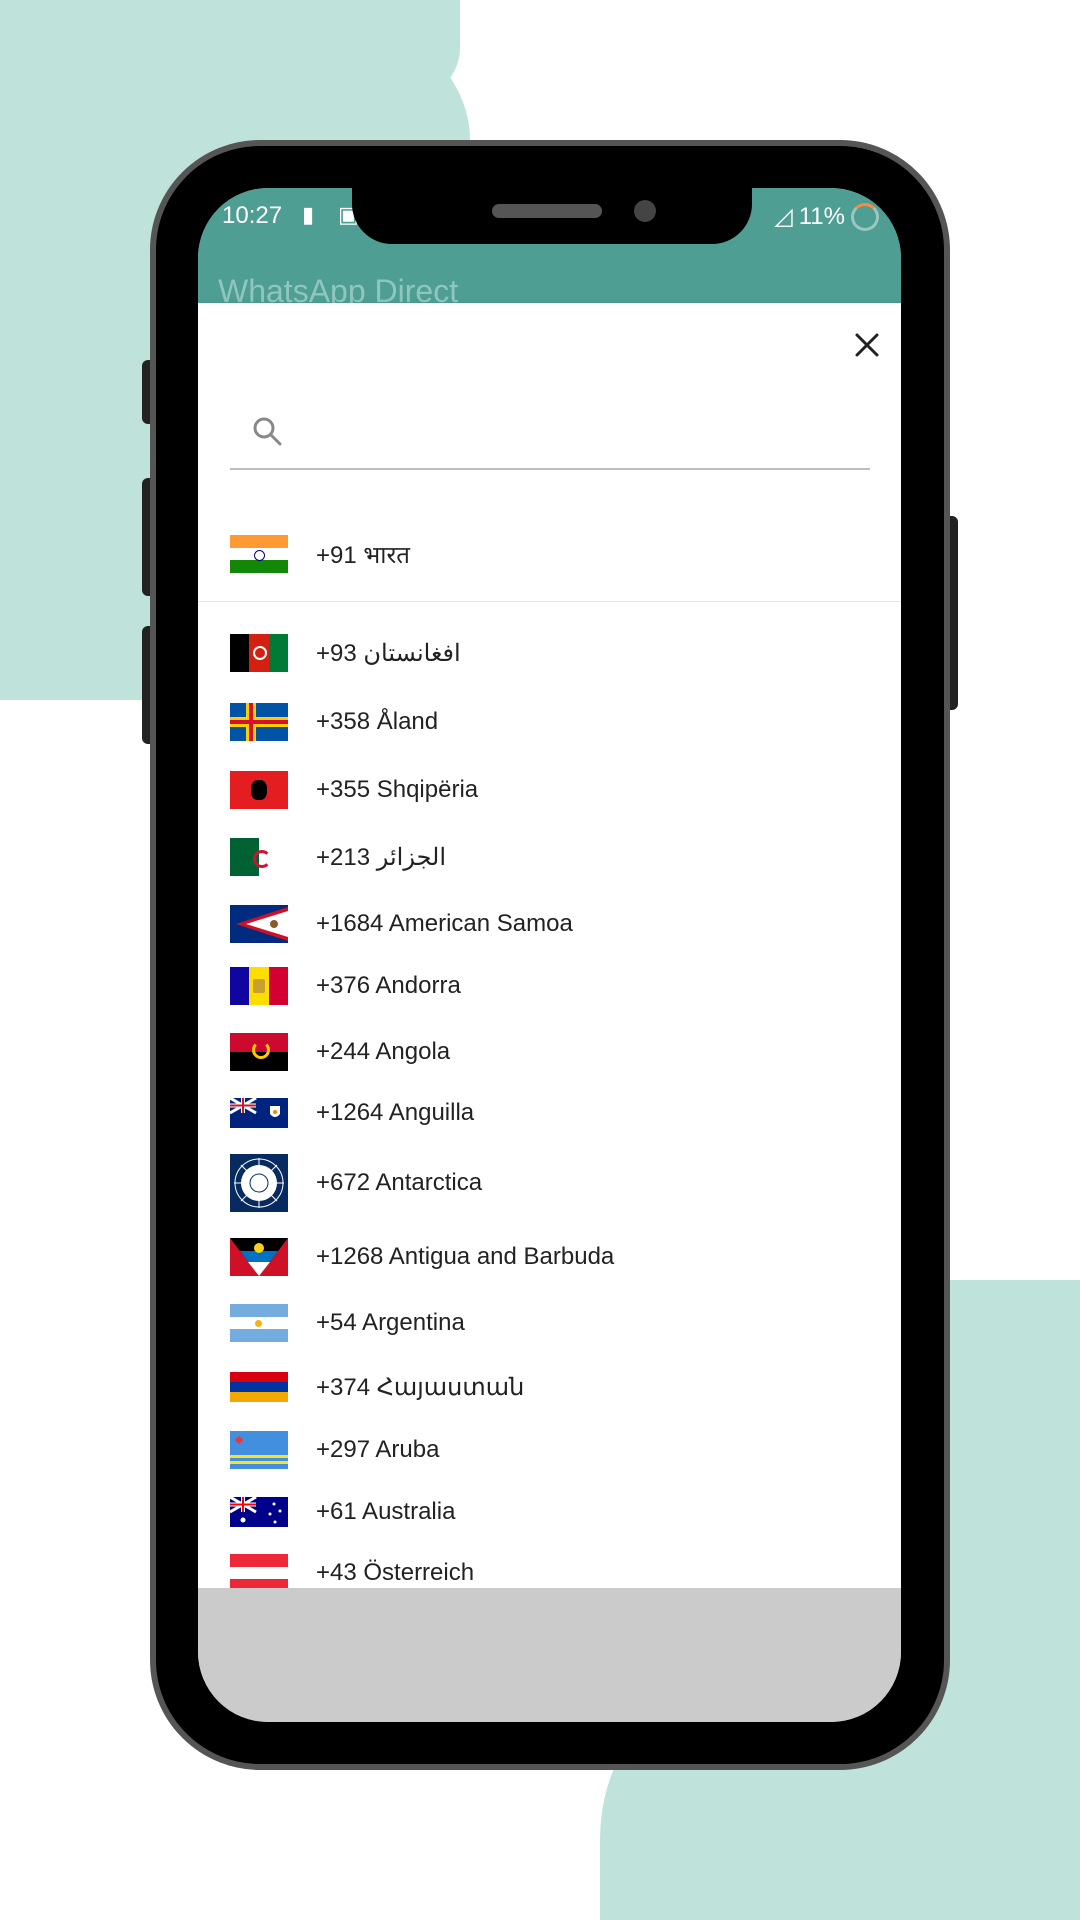 This screenshot has height=1920, width=1080. What do you see at coordinates (549, 601) in the screenshot?
I see `divider` at bounding box center [549, 601].